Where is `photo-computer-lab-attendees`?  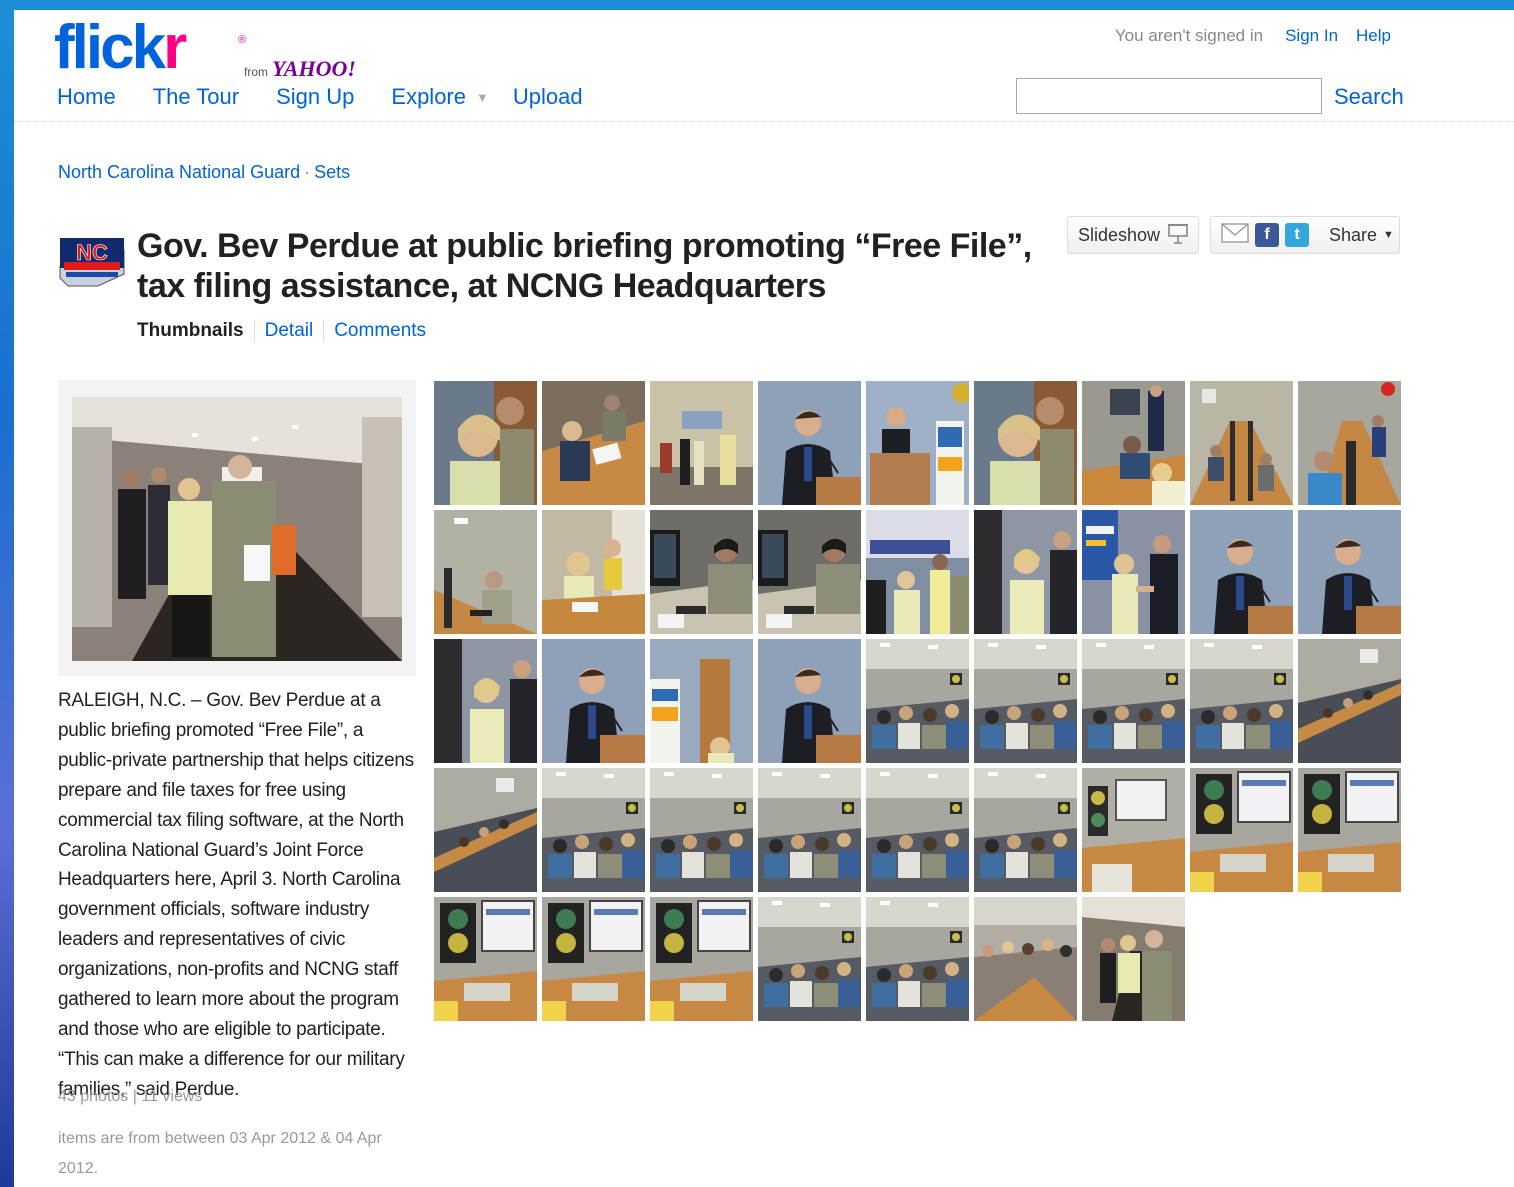
photo-computer-lab-attendees is located at coordinates (1349, 443).